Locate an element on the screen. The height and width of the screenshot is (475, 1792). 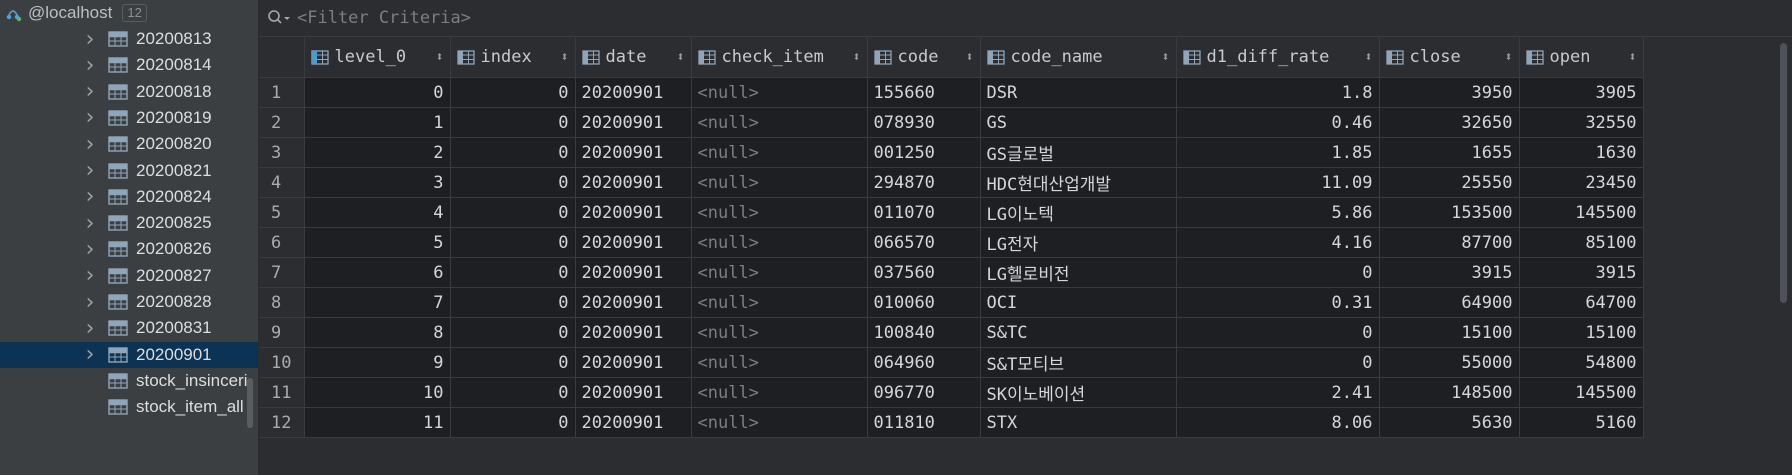
cell-close: 3915 is located at coordinates (1449, 272).